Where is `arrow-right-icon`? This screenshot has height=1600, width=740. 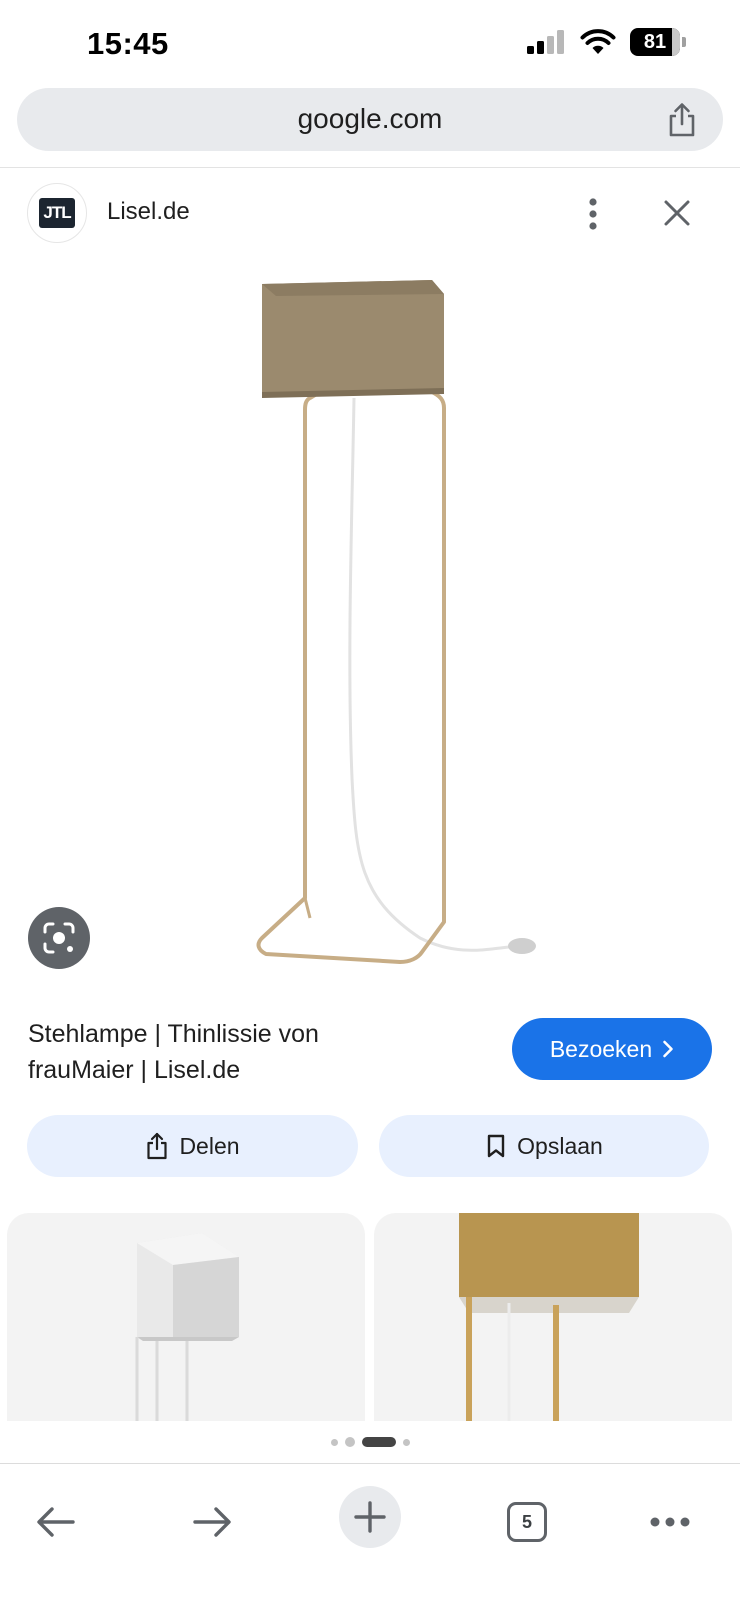 arrow-right-icon is located at coordinates (212, 1522).